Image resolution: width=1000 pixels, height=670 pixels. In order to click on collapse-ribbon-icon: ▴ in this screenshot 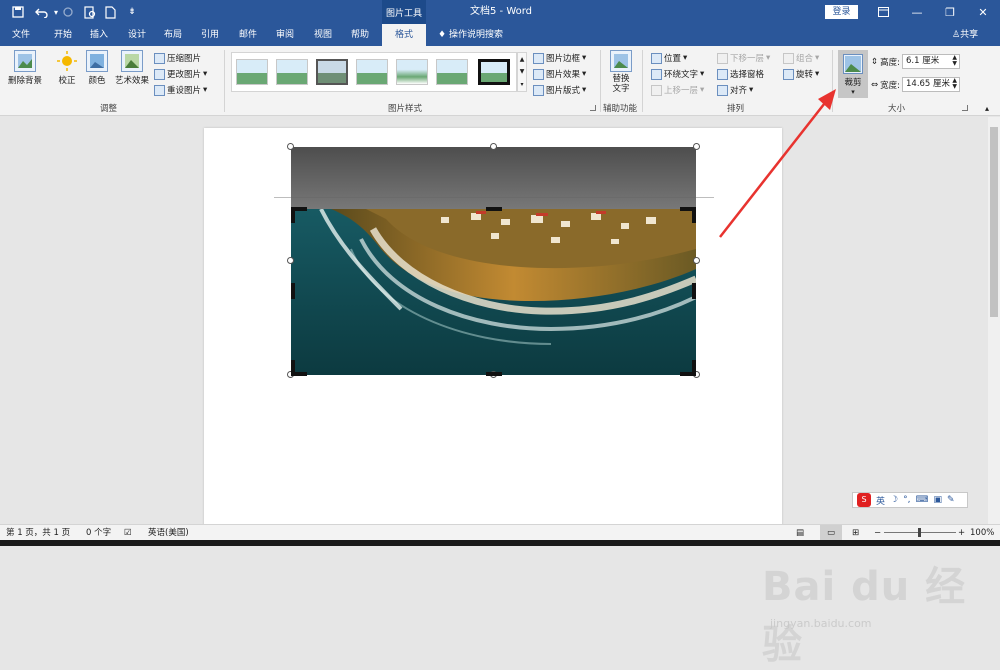, I will do `click(987, 108)`.